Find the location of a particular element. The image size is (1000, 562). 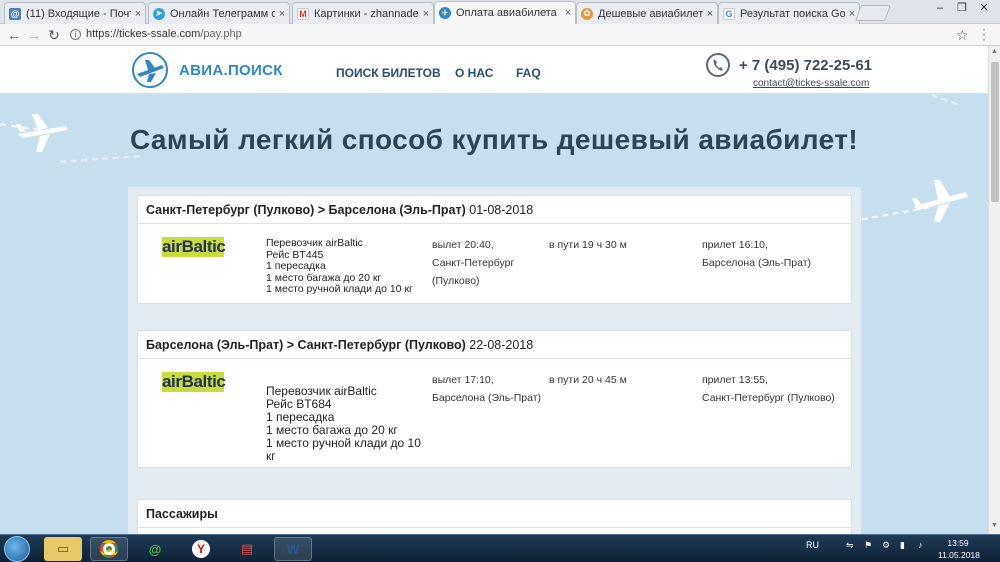

arrival-info: прилет 16:10, Барселона (Эль-Прат) is located at coordinates (757, 254).